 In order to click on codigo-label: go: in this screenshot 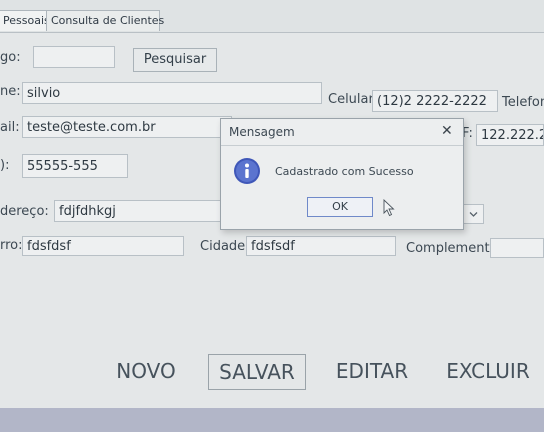, I will do `click(10, 57)`.